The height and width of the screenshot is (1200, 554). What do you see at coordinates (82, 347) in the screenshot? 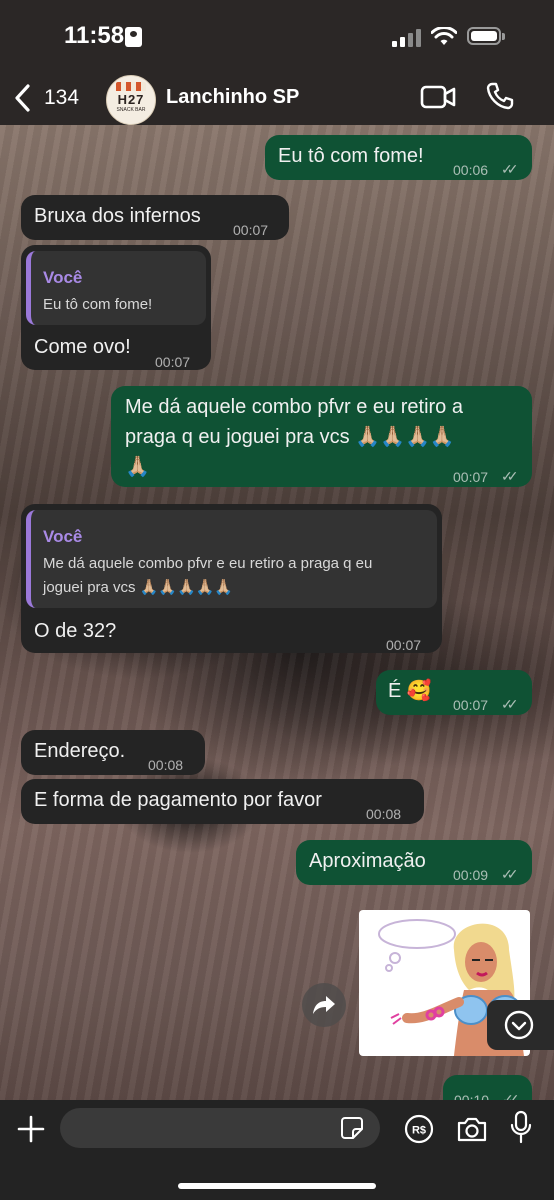
I see `message-text: Come ovo!` at bounding box center [82, 347].